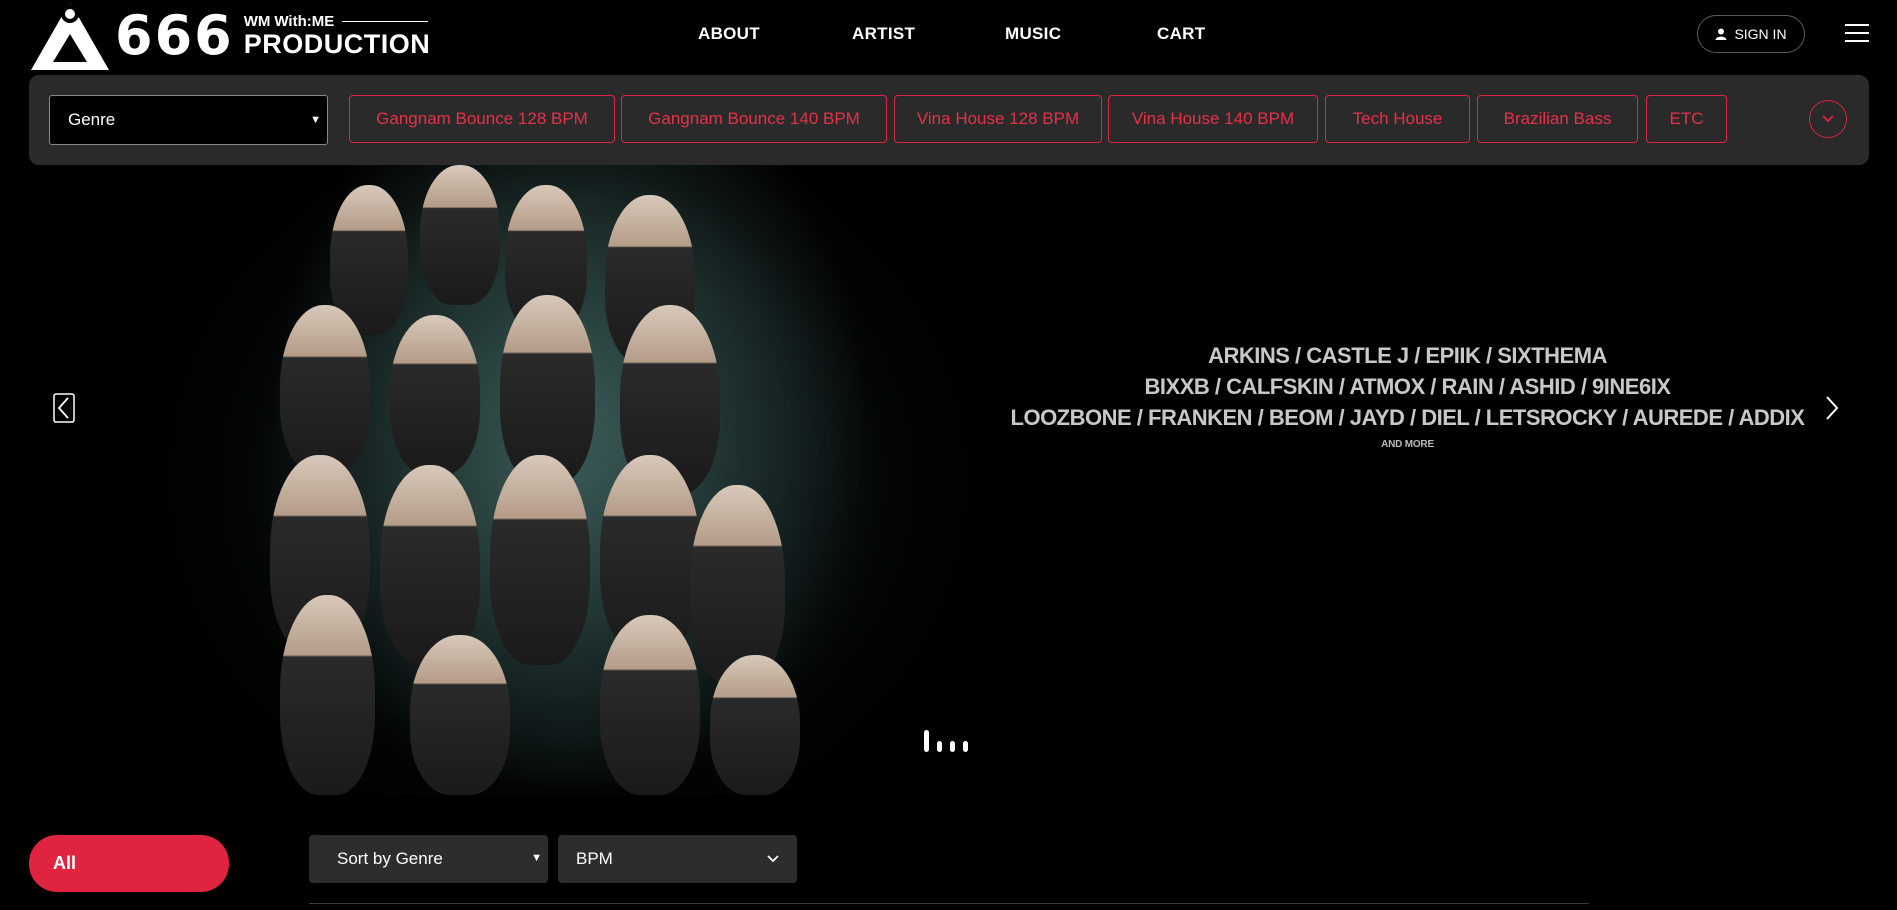 This screenshot has height=910, width=1897. Describe the element at coordinates (1721, 34) in the screenshot. I see `user-icon` at that location.